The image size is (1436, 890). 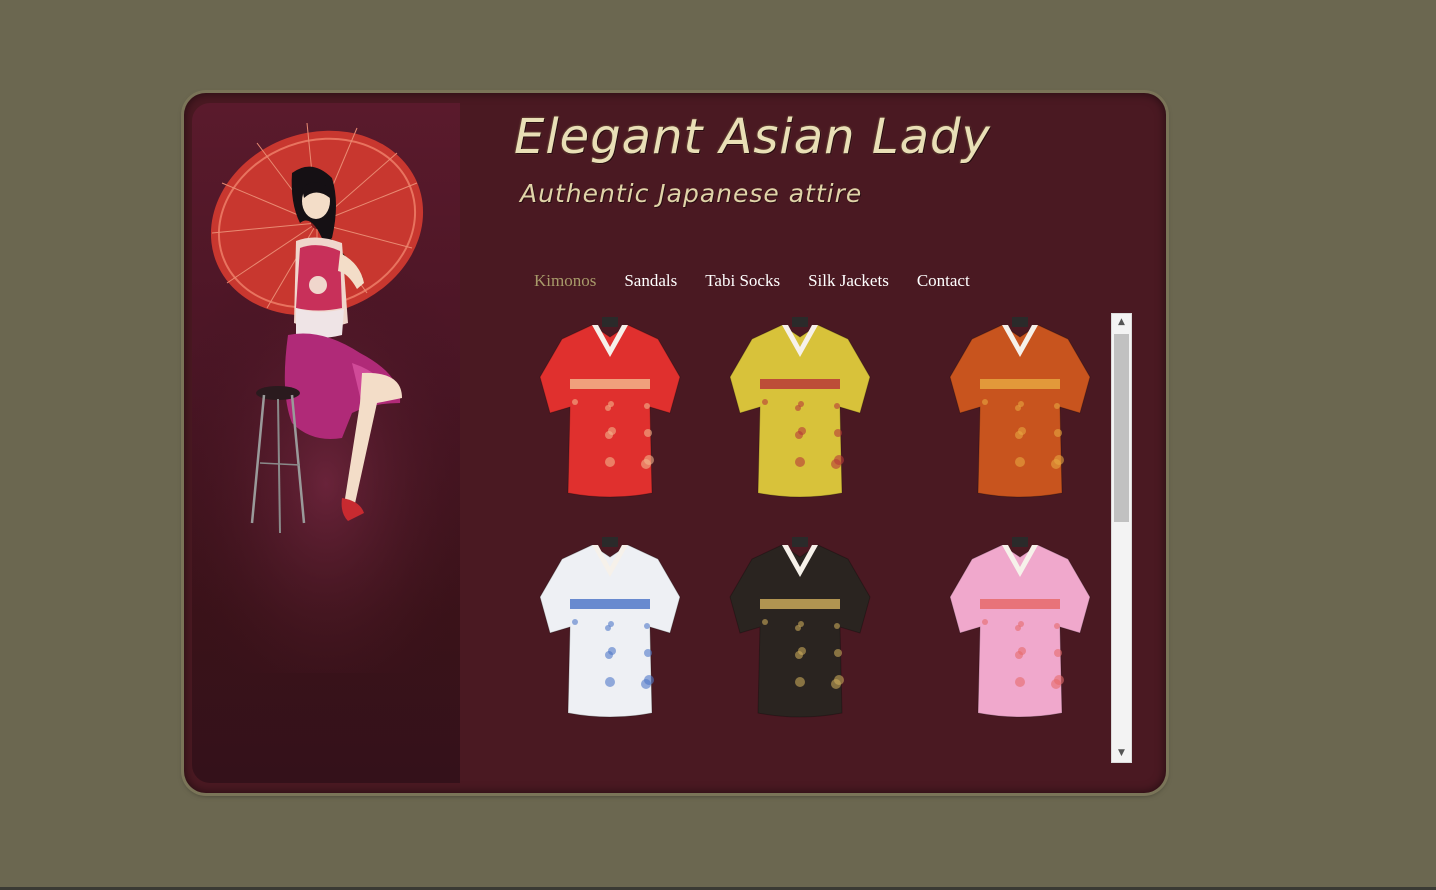 What do you see at coordinates (1020, 632) in the screenshot?
I see `kimono-thumbnail-pink-floral-kimono` at bounding box center [1020, 632].